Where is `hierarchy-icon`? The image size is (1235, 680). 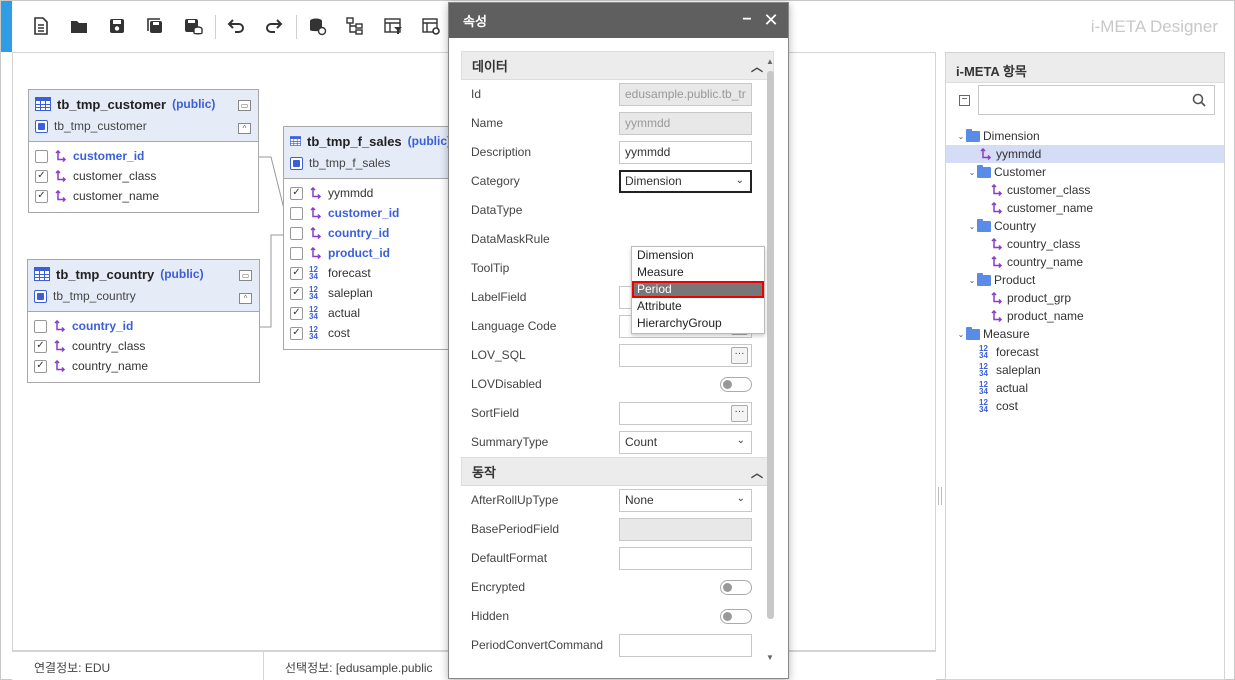 hierarchy-icon is located at coordinates (355, 26).